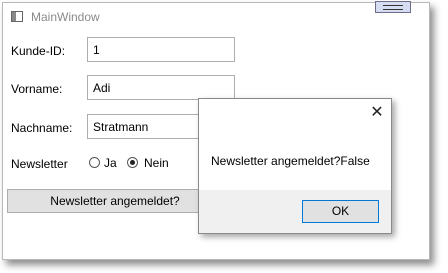 Image resolution: width=448 pixels, height=273 pixels. I want to click on customer-id-input: 1, so click(161, 49).